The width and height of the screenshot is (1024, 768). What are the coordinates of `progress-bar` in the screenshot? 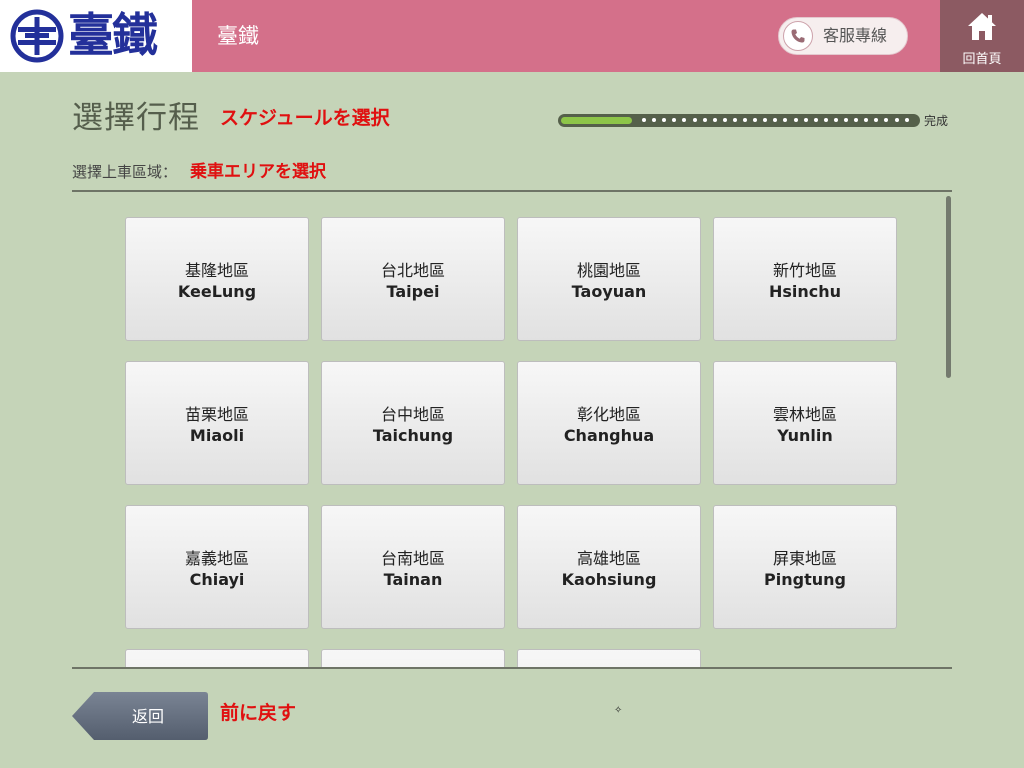 It's located at (739, 120).